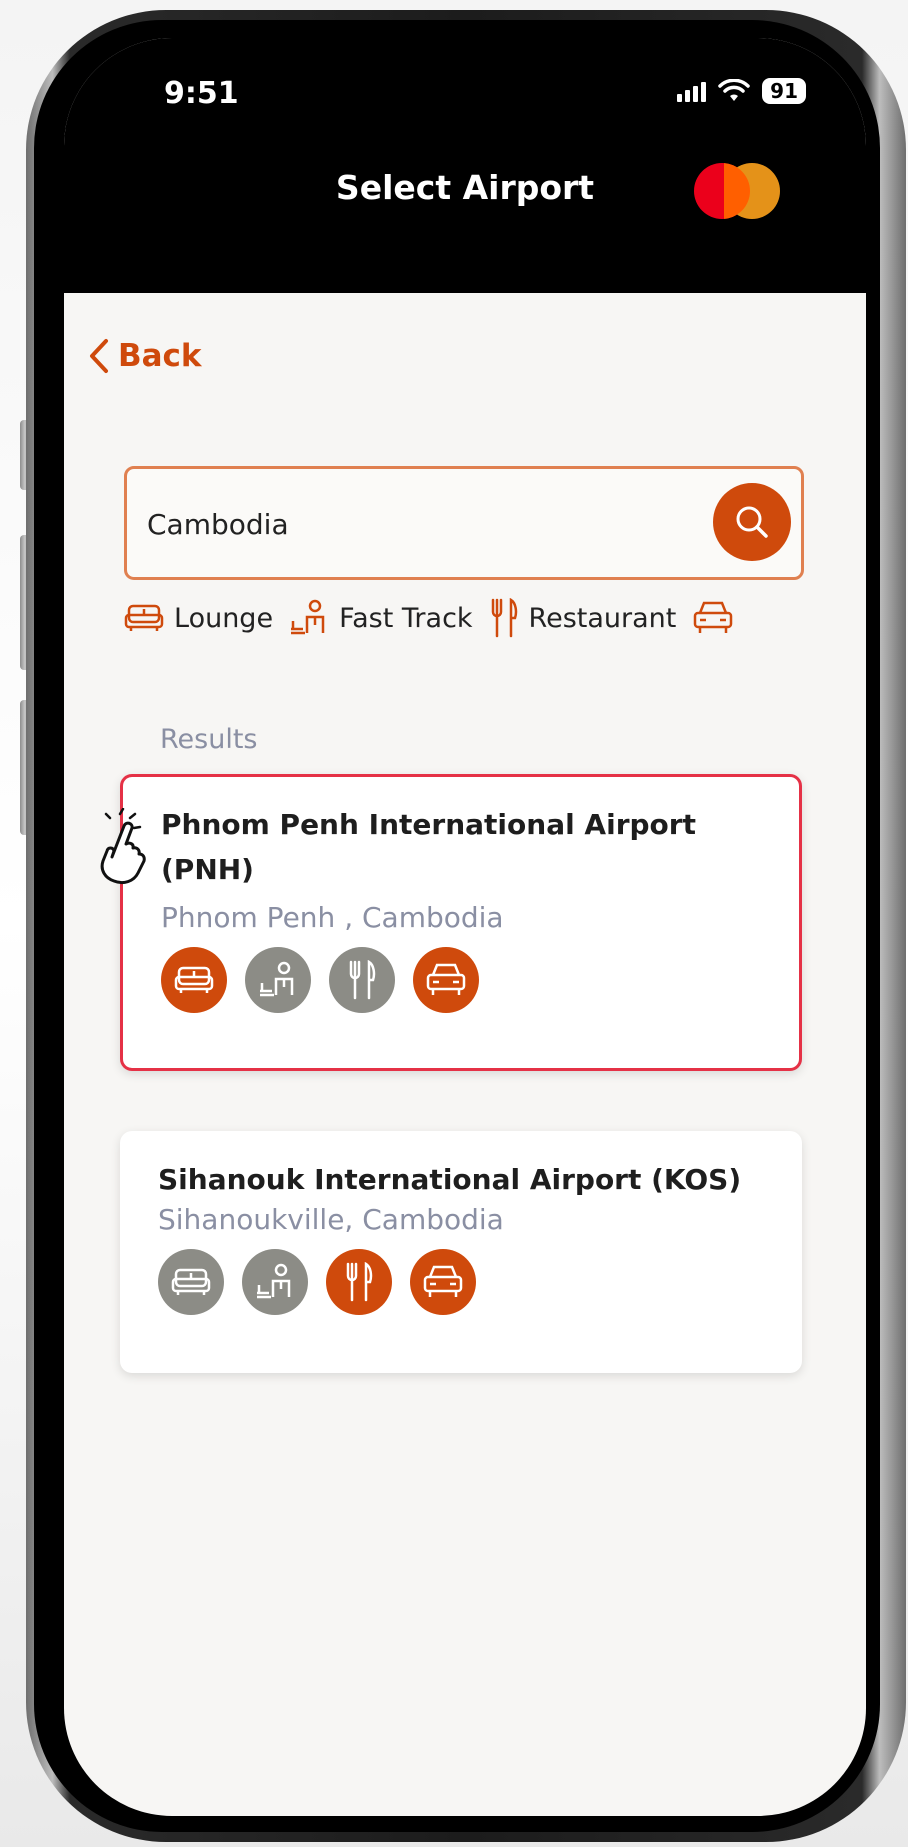 This screenshot has width=908, height=1847. What do you see at coordinates (739, 193) in the screenshot?
I see `mastercard-logo` at bounding box center [739, 193].